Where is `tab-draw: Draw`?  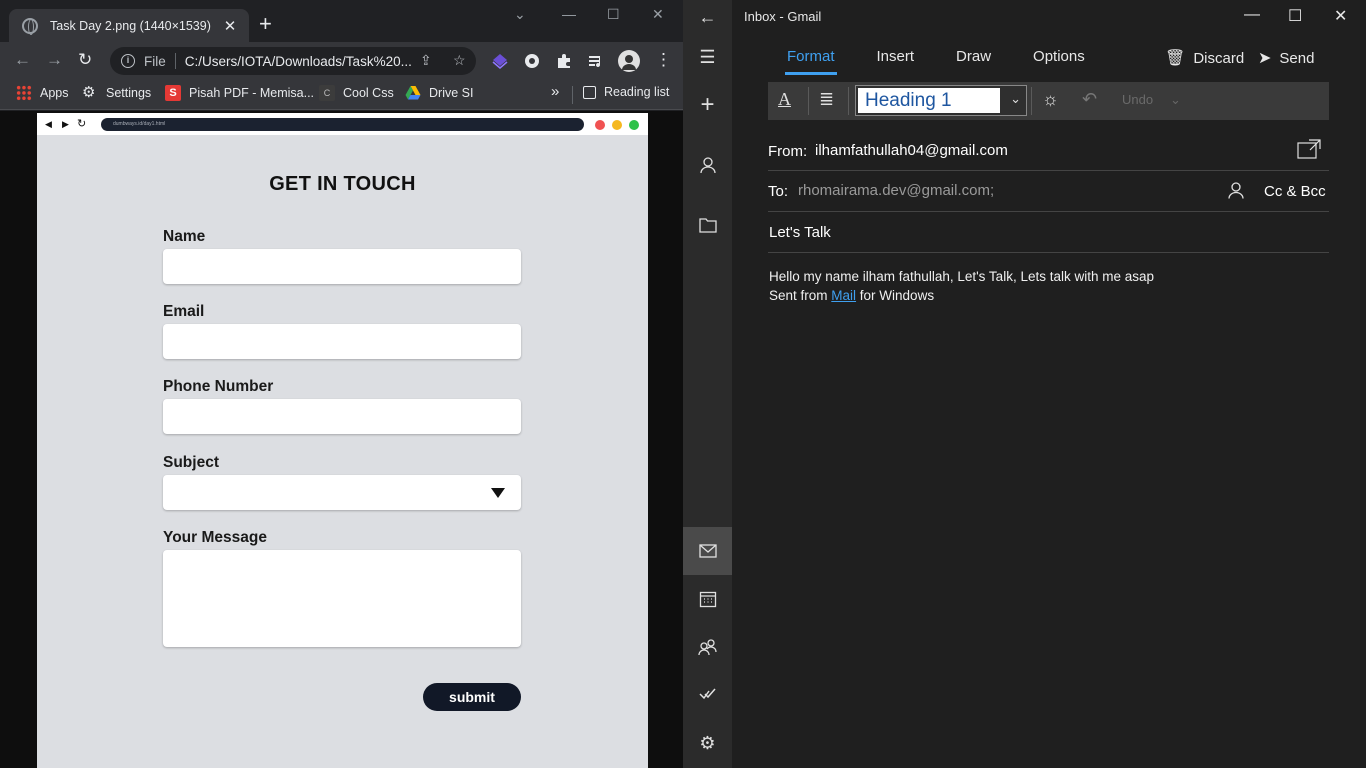 tab-draw: Draw is located at coordinates (973, 63).